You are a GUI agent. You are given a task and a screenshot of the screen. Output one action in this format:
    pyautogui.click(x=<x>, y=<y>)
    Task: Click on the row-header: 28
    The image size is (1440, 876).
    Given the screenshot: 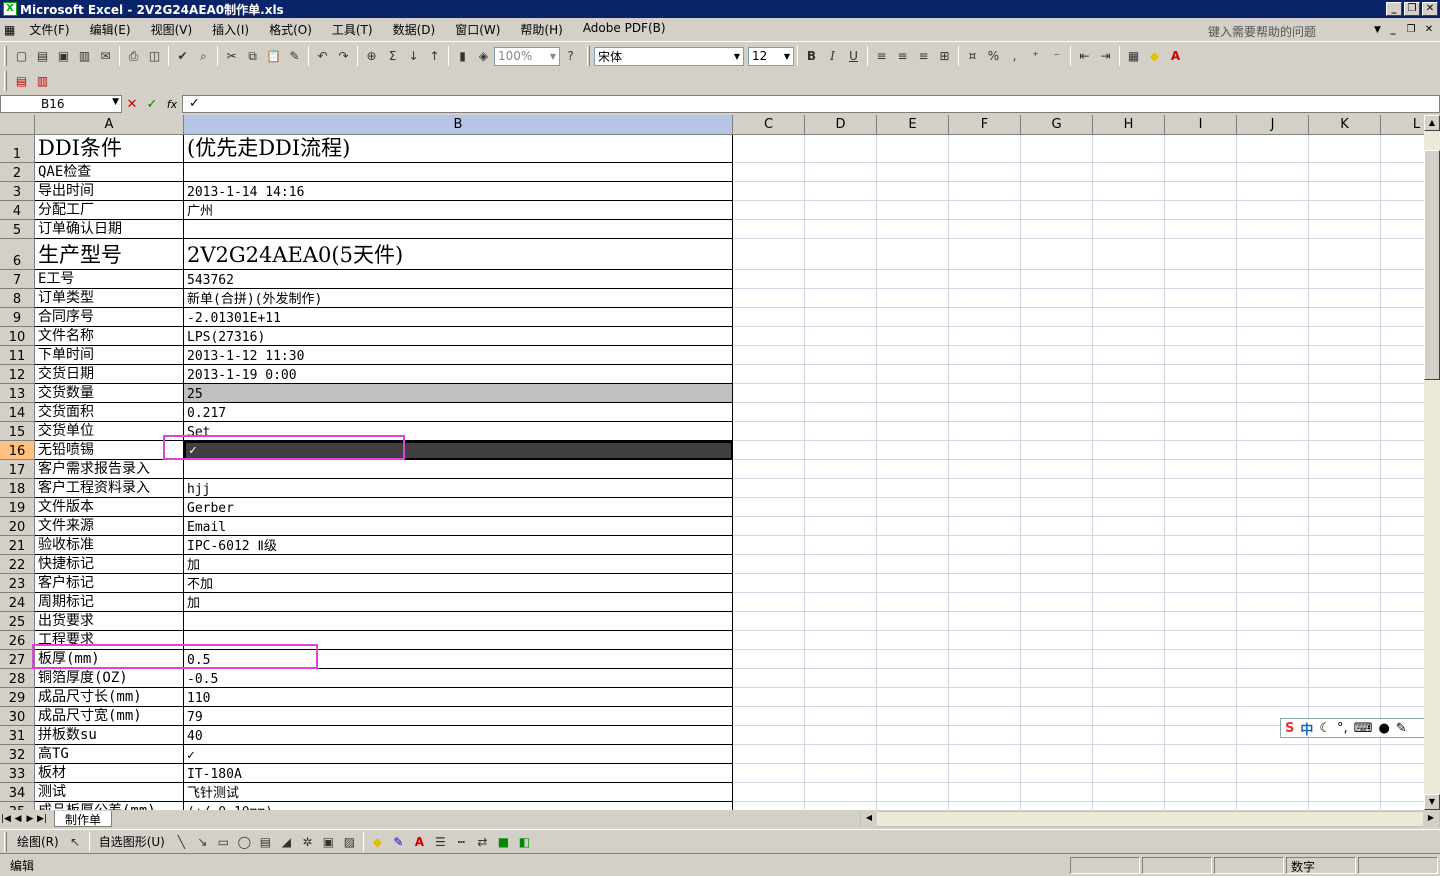 What is the action you would take?
    pyautogui.click(x=17, y=678)
    